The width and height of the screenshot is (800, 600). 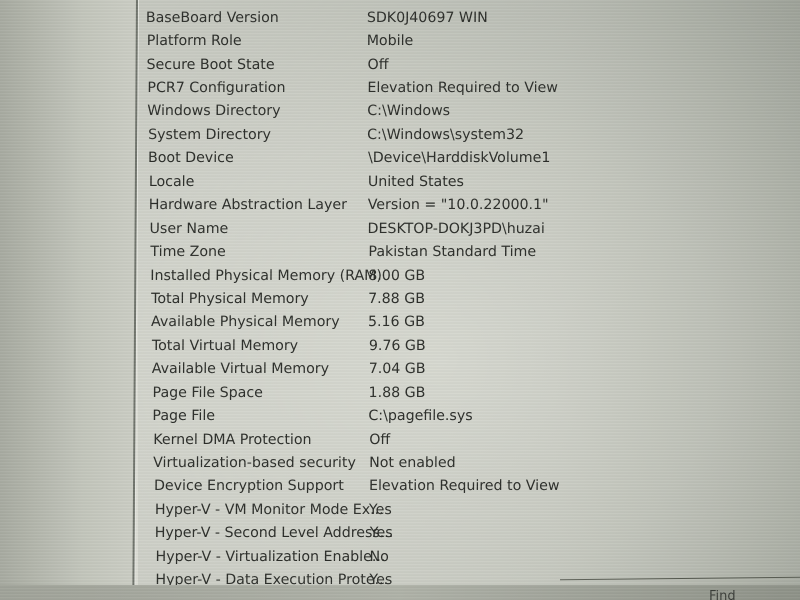 I want to click on row-item-value: Version = "10.0.22000.1", so click(x=458, y=205).